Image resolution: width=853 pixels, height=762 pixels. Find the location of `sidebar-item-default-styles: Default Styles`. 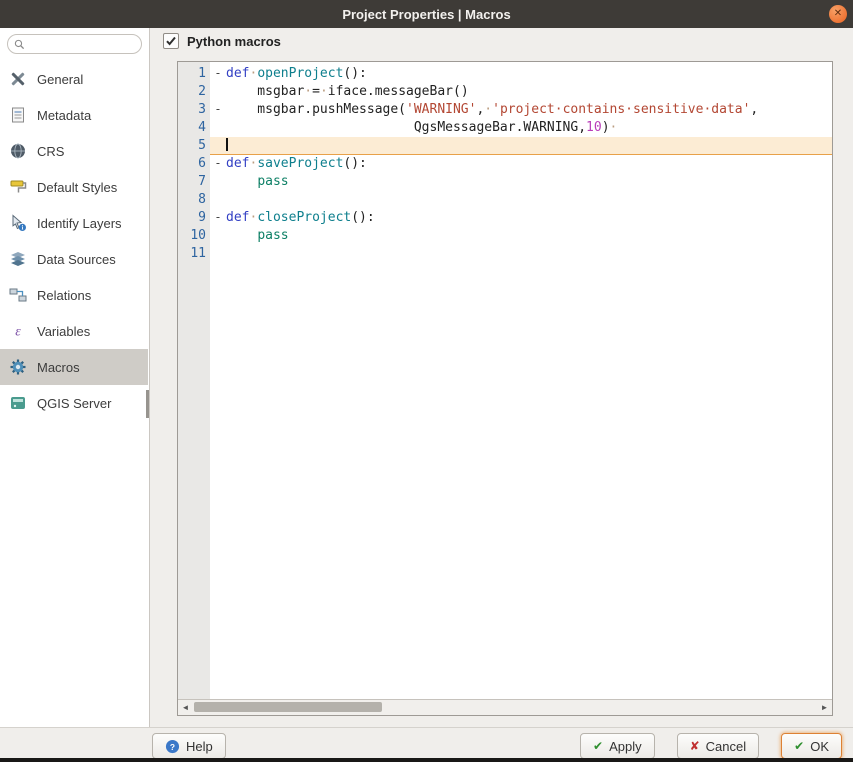

sidebar-item-default-styles: Default Styles is located at coordinates (74, 187).